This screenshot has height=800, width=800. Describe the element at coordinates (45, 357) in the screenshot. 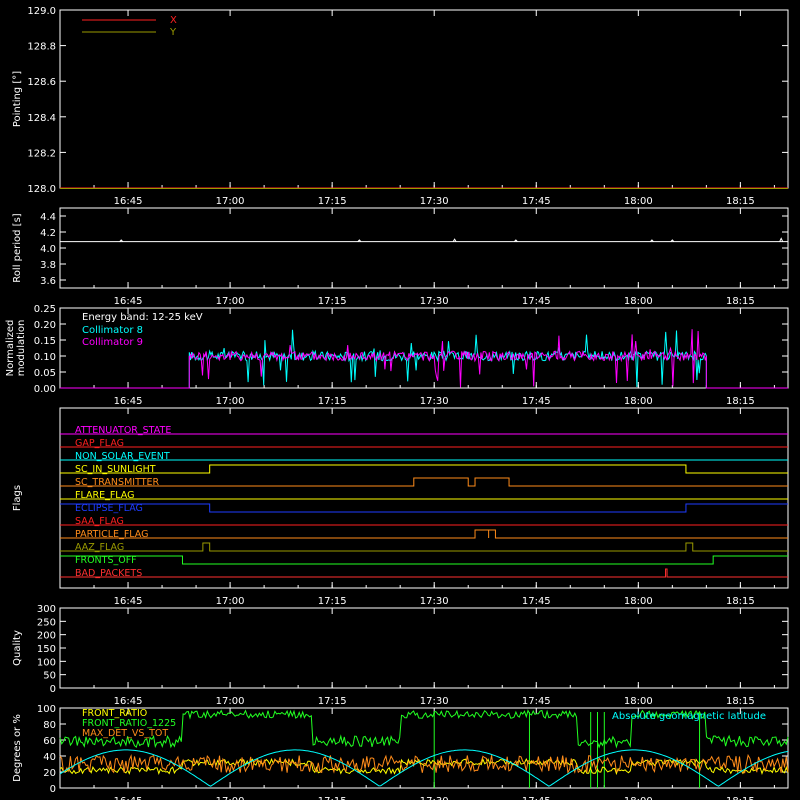

I see `y-tick-label: 0.10` at that location.